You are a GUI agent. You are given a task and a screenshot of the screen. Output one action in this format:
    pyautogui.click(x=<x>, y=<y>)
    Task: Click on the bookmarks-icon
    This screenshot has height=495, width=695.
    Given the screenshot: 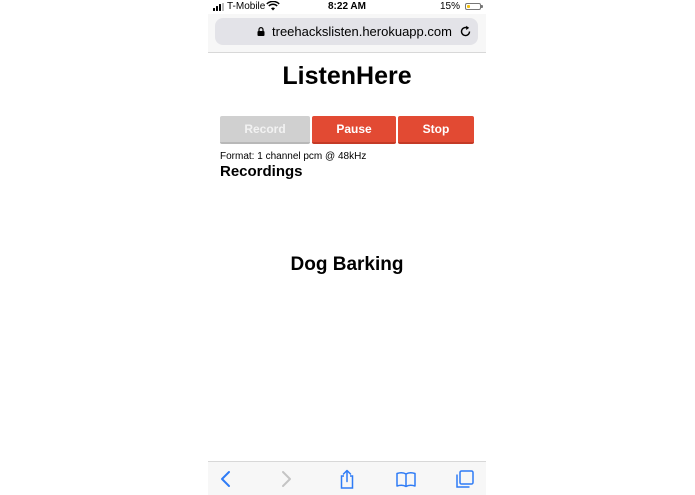 What is the action you would take?
    pyautogui.click(x=406, y=479)
    